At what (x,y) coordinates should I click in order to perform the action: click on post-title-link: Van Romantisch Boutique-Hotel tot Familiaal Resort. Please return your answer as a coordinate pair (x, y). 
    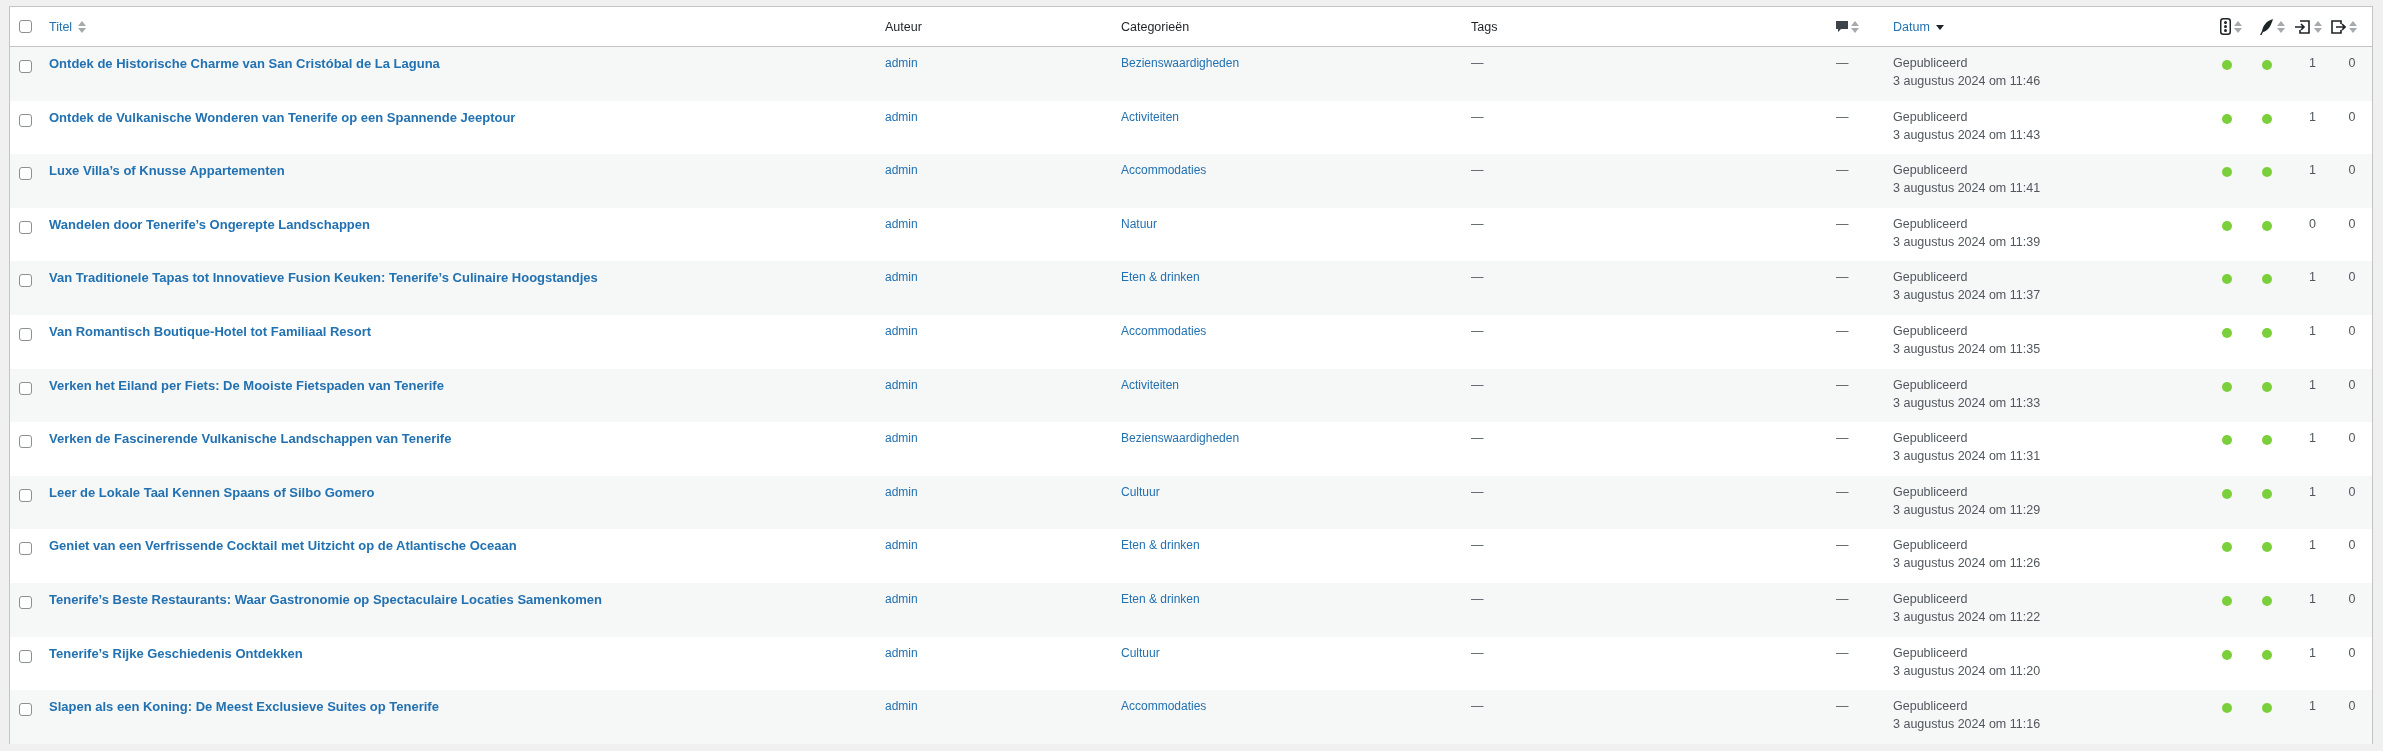
    Looking at the image, I should click on (210, 331).